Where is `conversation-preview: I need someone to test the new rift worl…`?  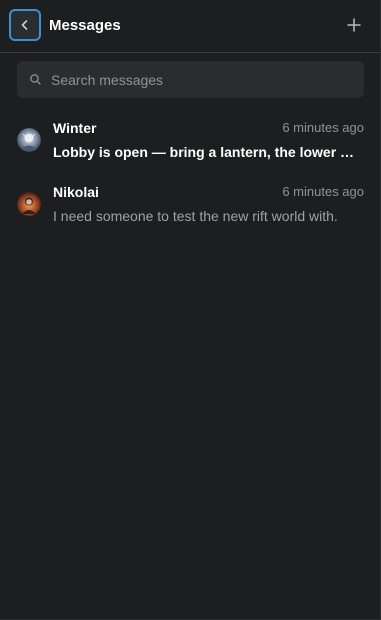 conversation-preview: I need someone to test the new rift worl… is located at coordinates (195, 216).